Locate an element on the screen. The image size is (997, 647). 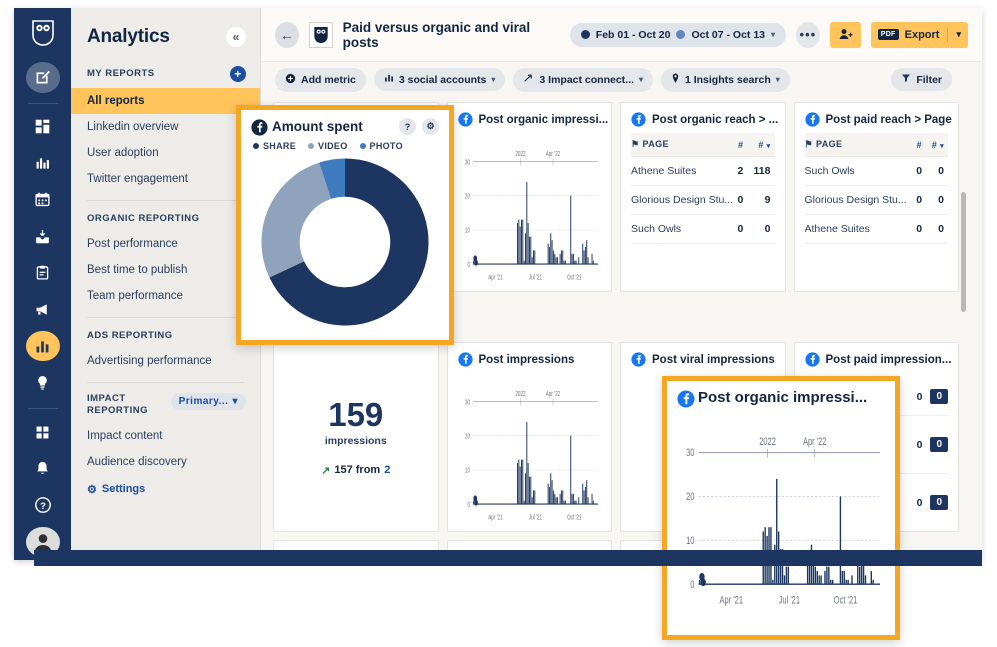
grid-streams-icon is located at coordinates (43, 126).